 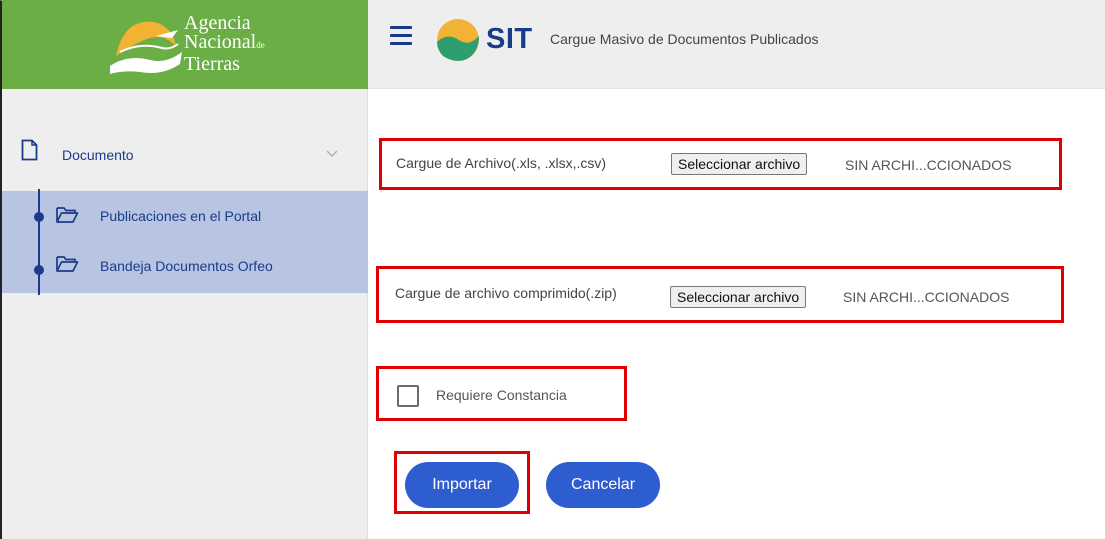 I want to click on excel-upload-label: Cargue de Archivo(.xls, .xlsx,.csv), so click(x=501, y=163).